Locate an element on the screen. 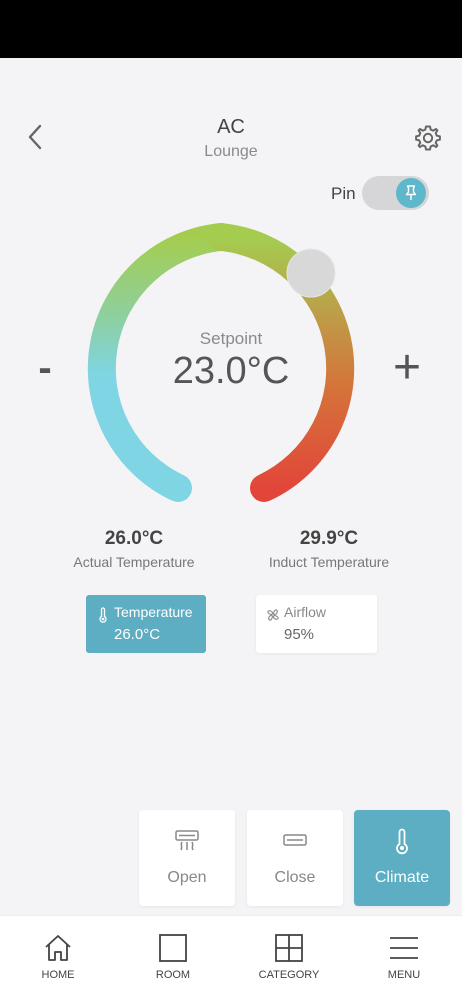  vent-open-icon is located at coordinates (187, 840).